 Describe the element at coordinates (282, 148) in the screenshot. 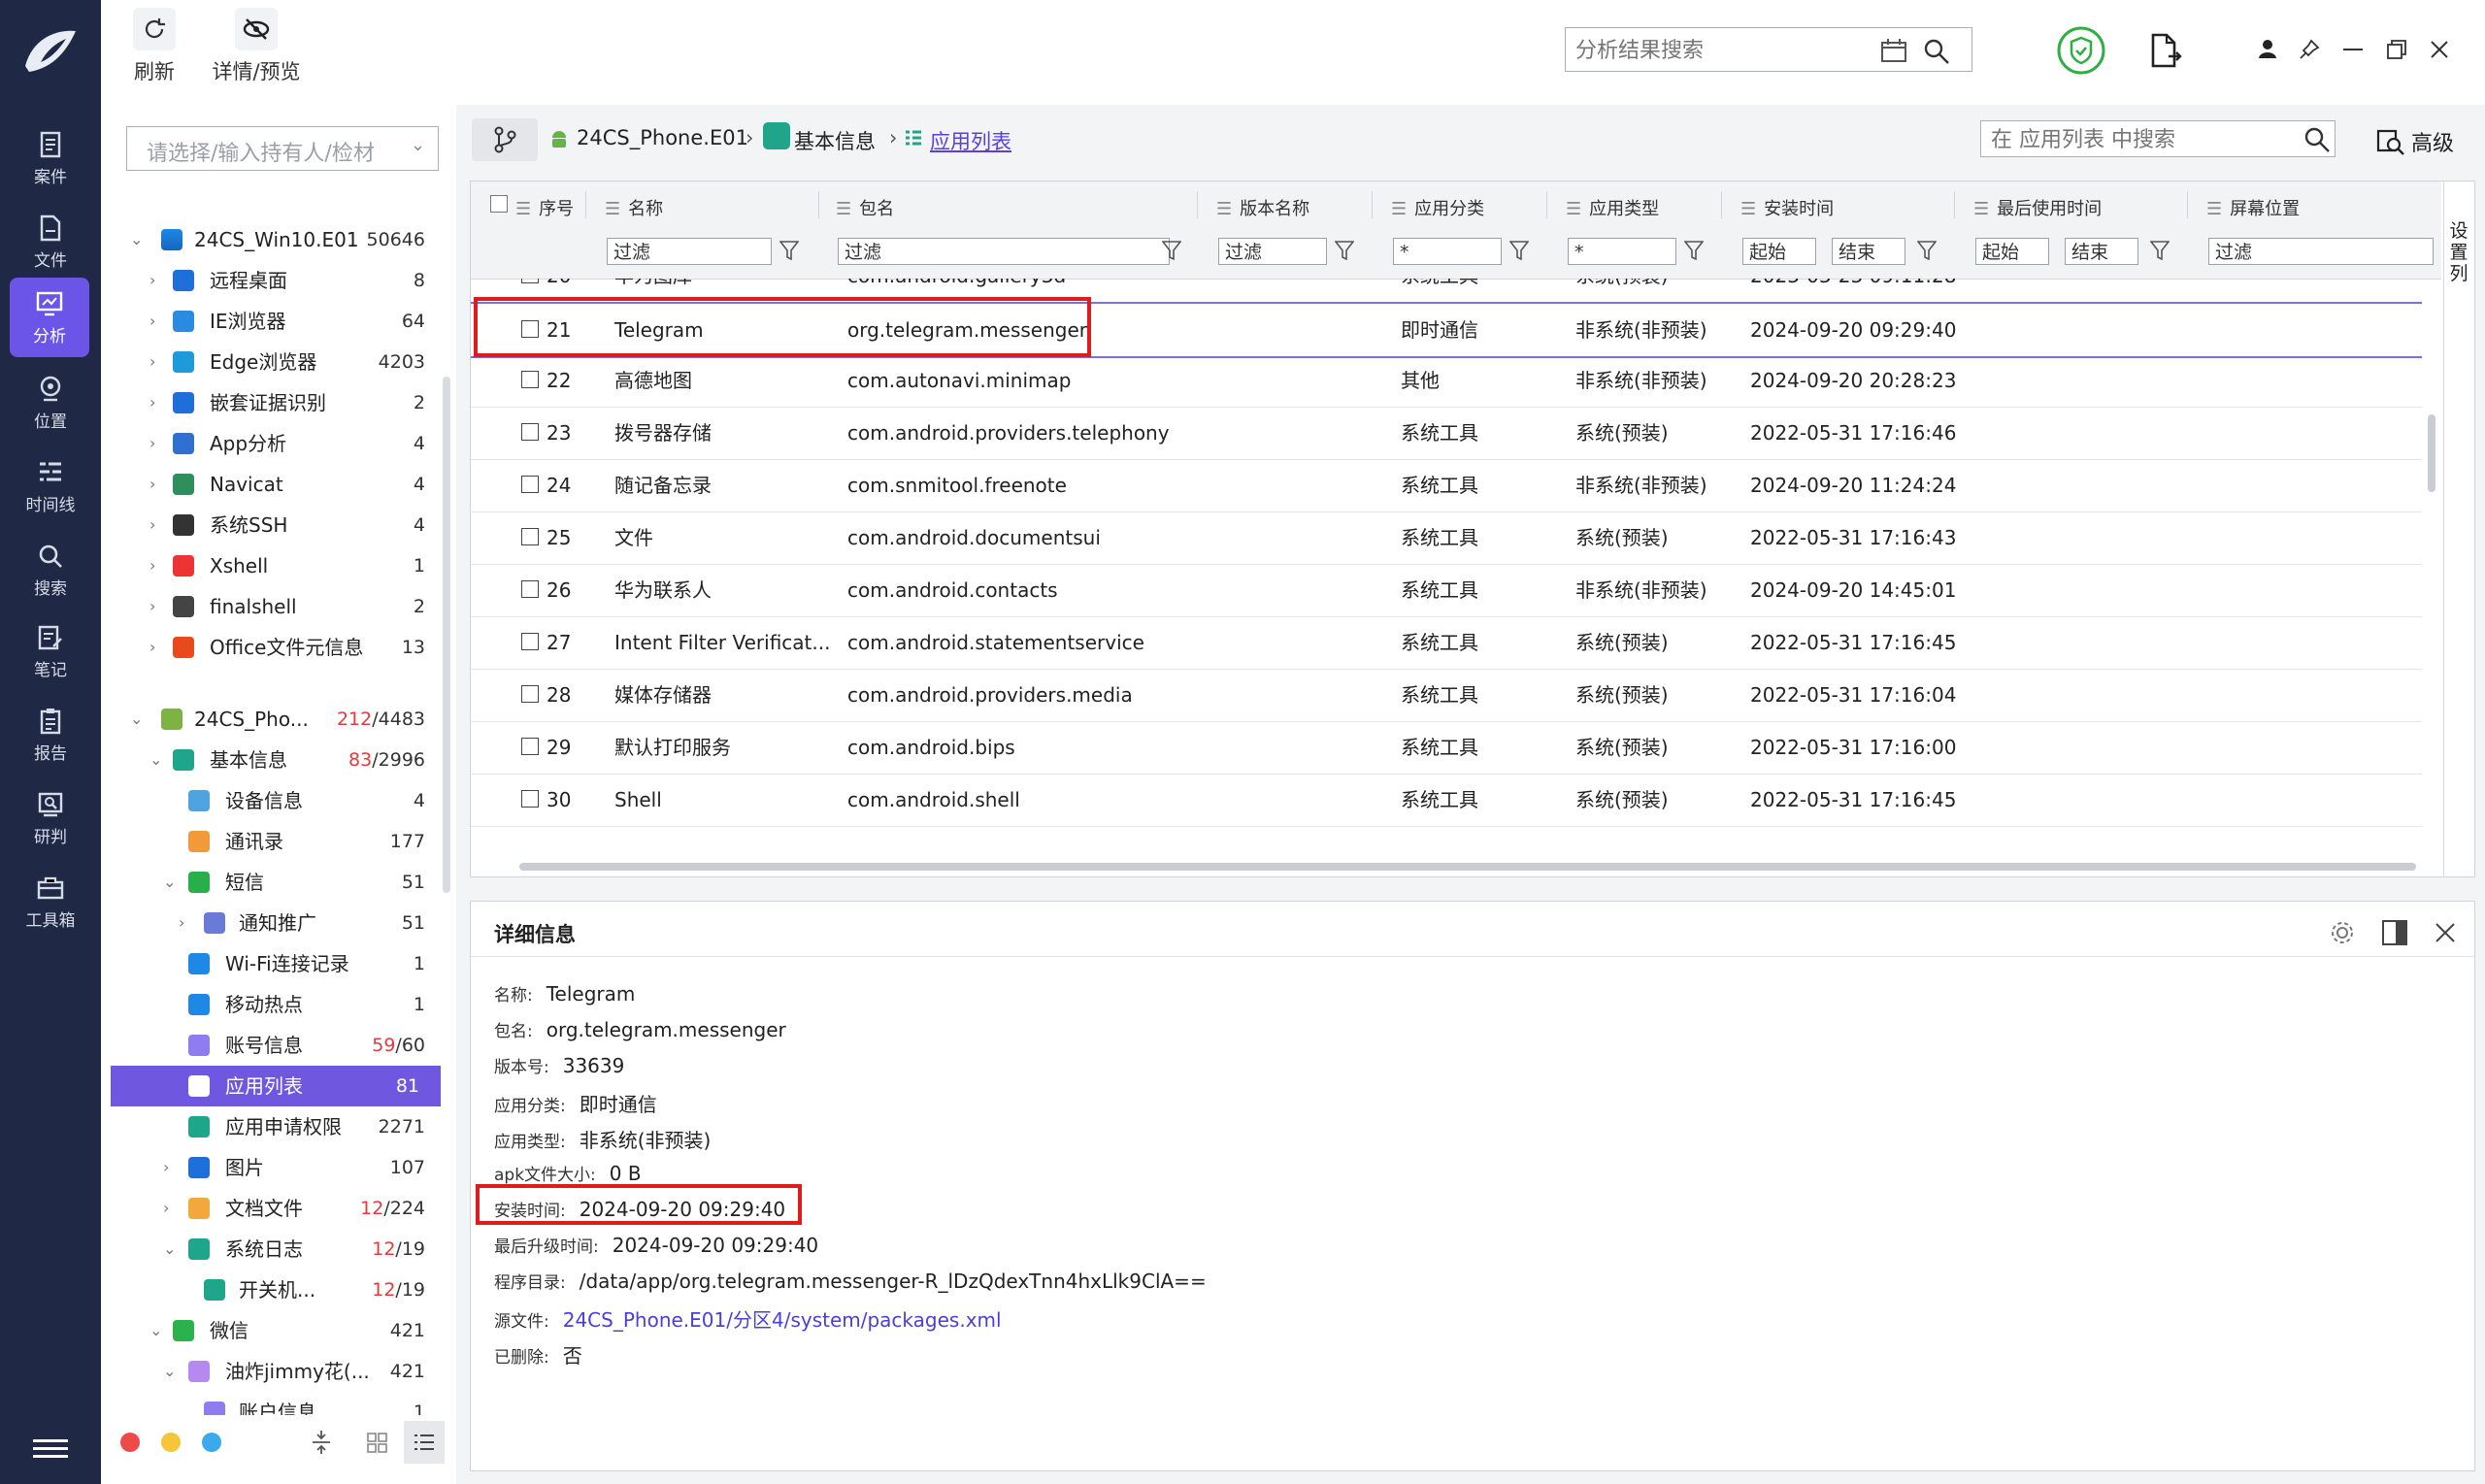

I see `holder-selector: 请选择/输入持有人/检材 ⌄` at that location.